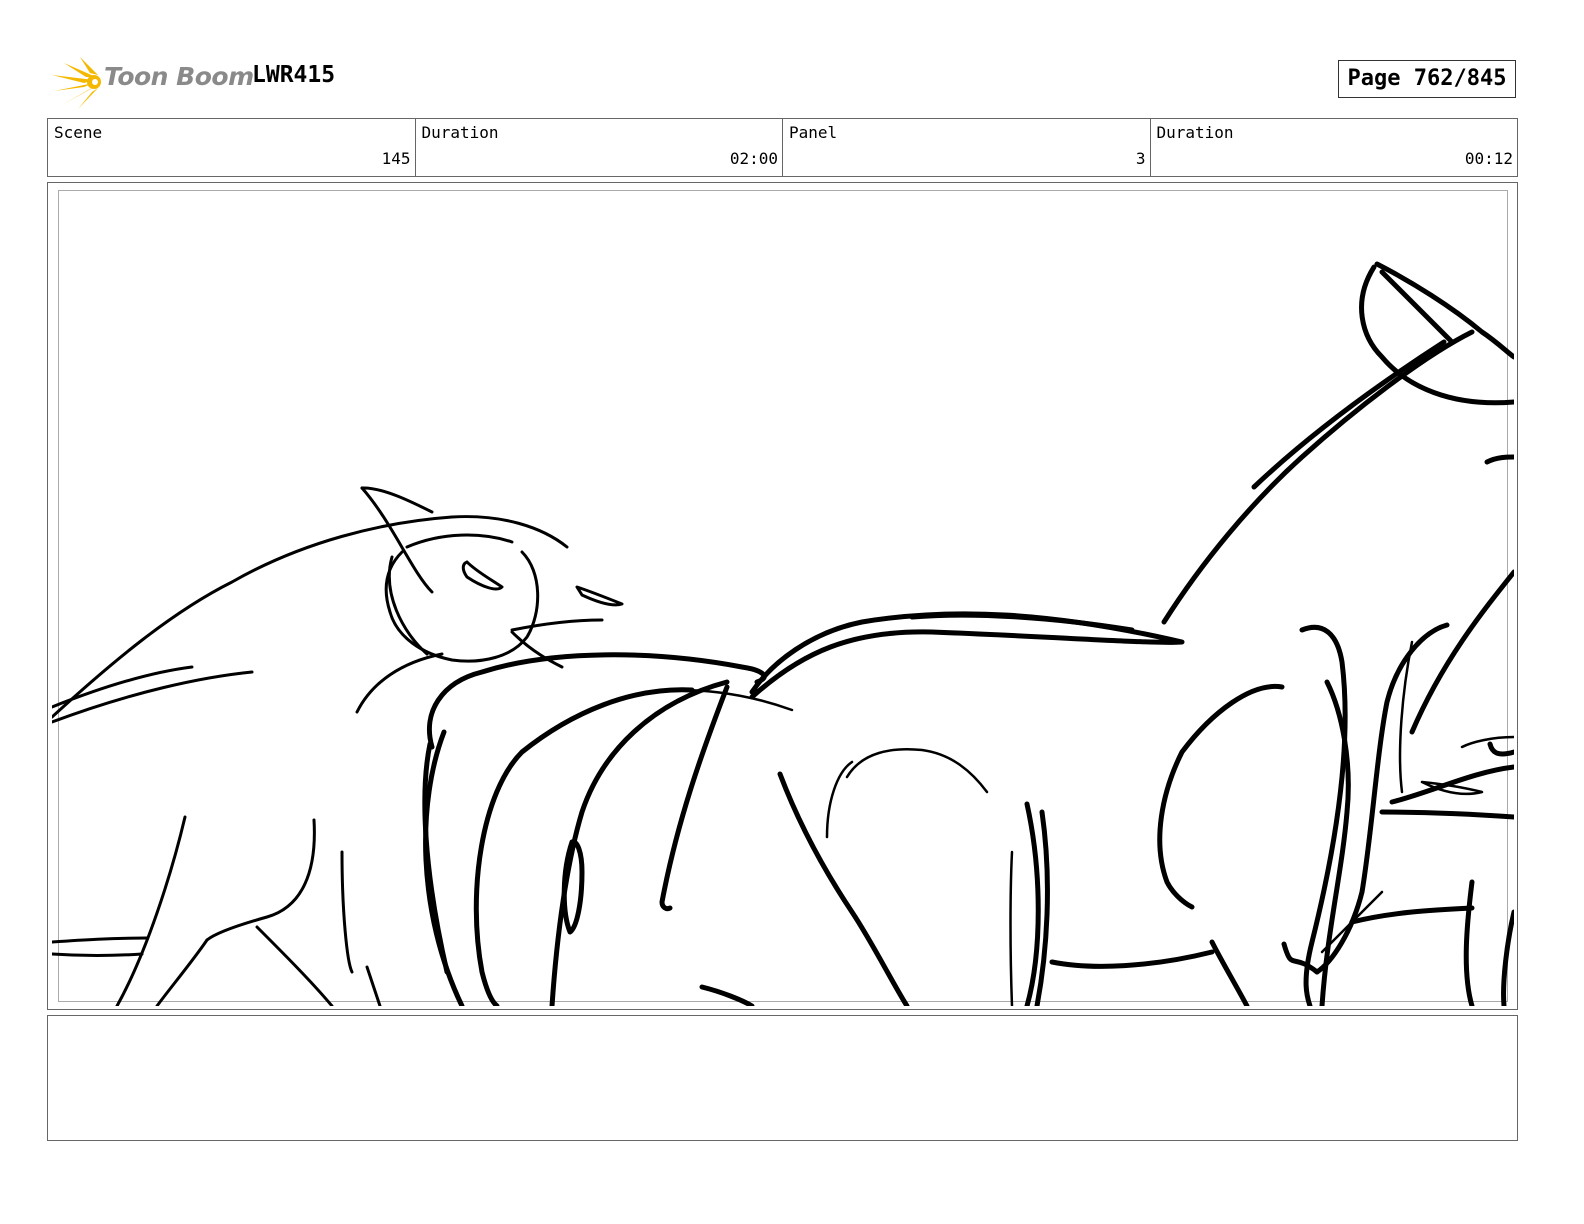 Image resolution: width=1584 pixels, height=1224 pixels. What do you see at coordinates (179, 76) in the screenshot?
I see `logo-text: Toon Boom` at bounding box center [179, 76].